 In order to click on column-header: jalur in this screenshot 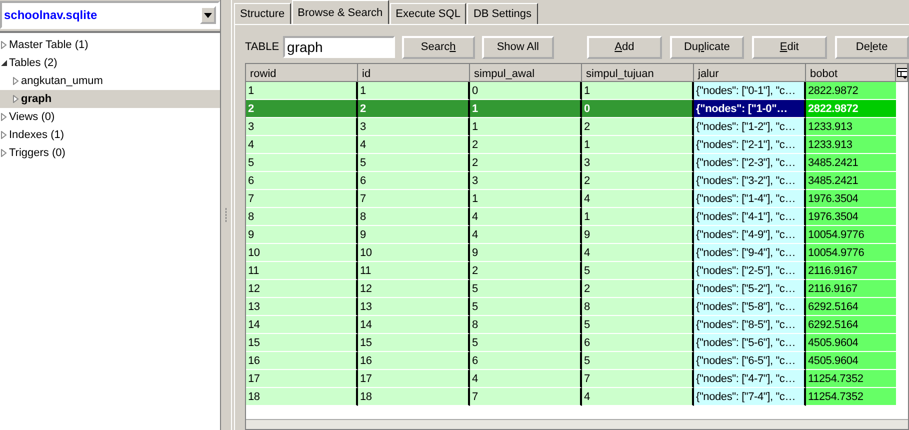, I will do `click(750, 73)`.